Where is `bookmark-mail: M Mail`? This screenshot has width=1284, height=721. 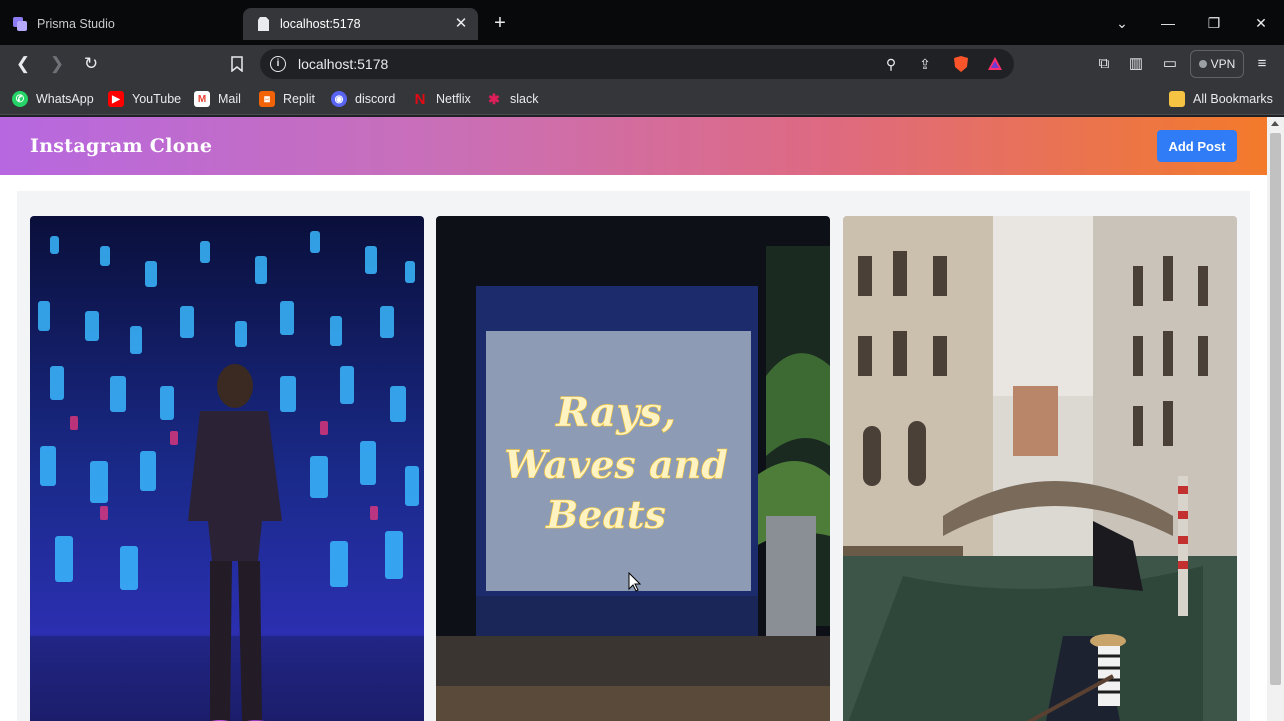 bookmark-mail: M Mail is located at coordinates (217, 99).